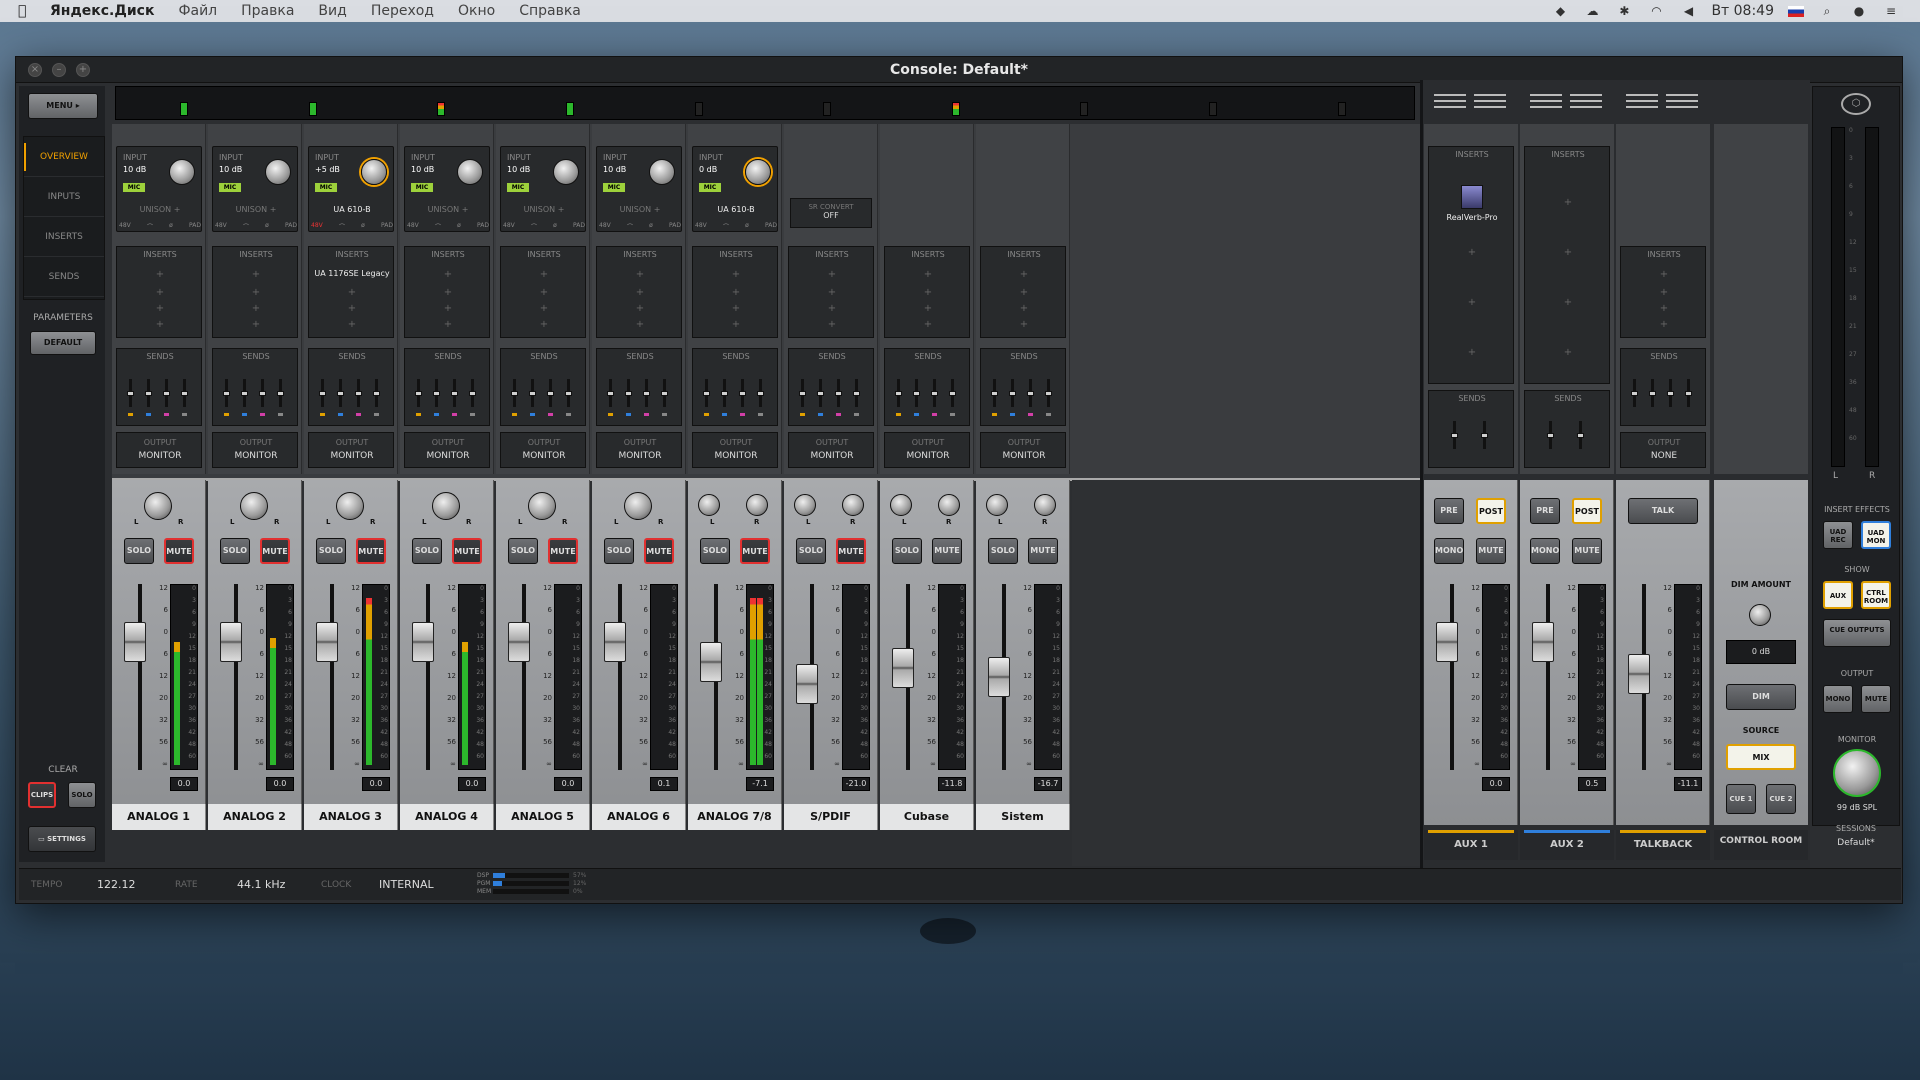  What do you see at coordinates (64, 237) in the screenshot?
I see `nav-inserts: INSERTS` at bounding box center [64, 237].